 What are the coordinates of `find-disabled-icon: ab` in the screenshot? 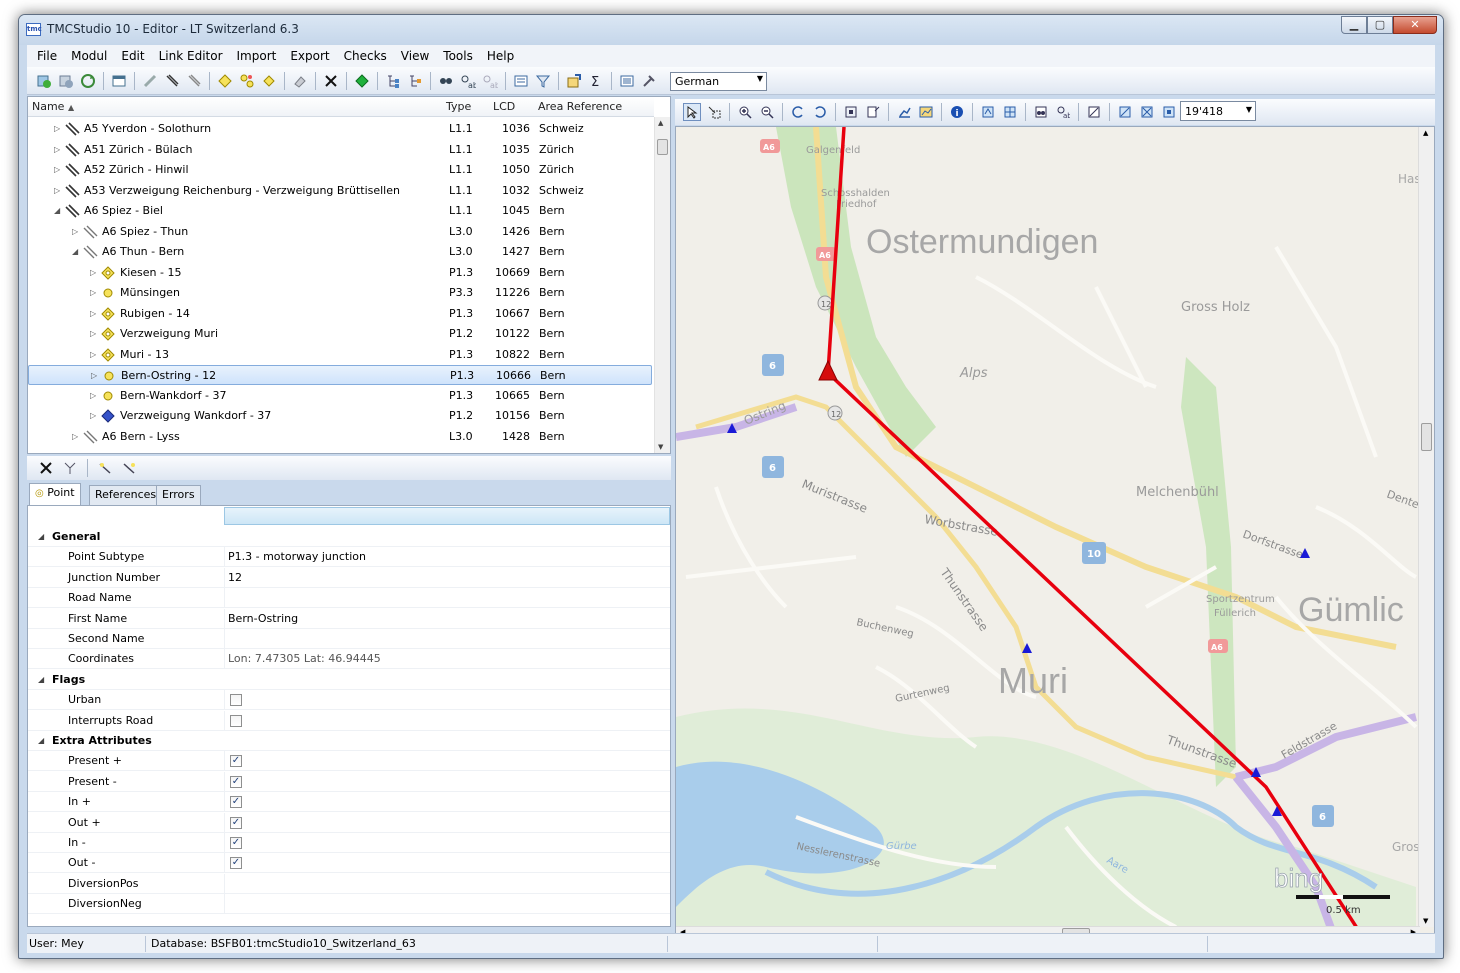 It's located at (490, 81).